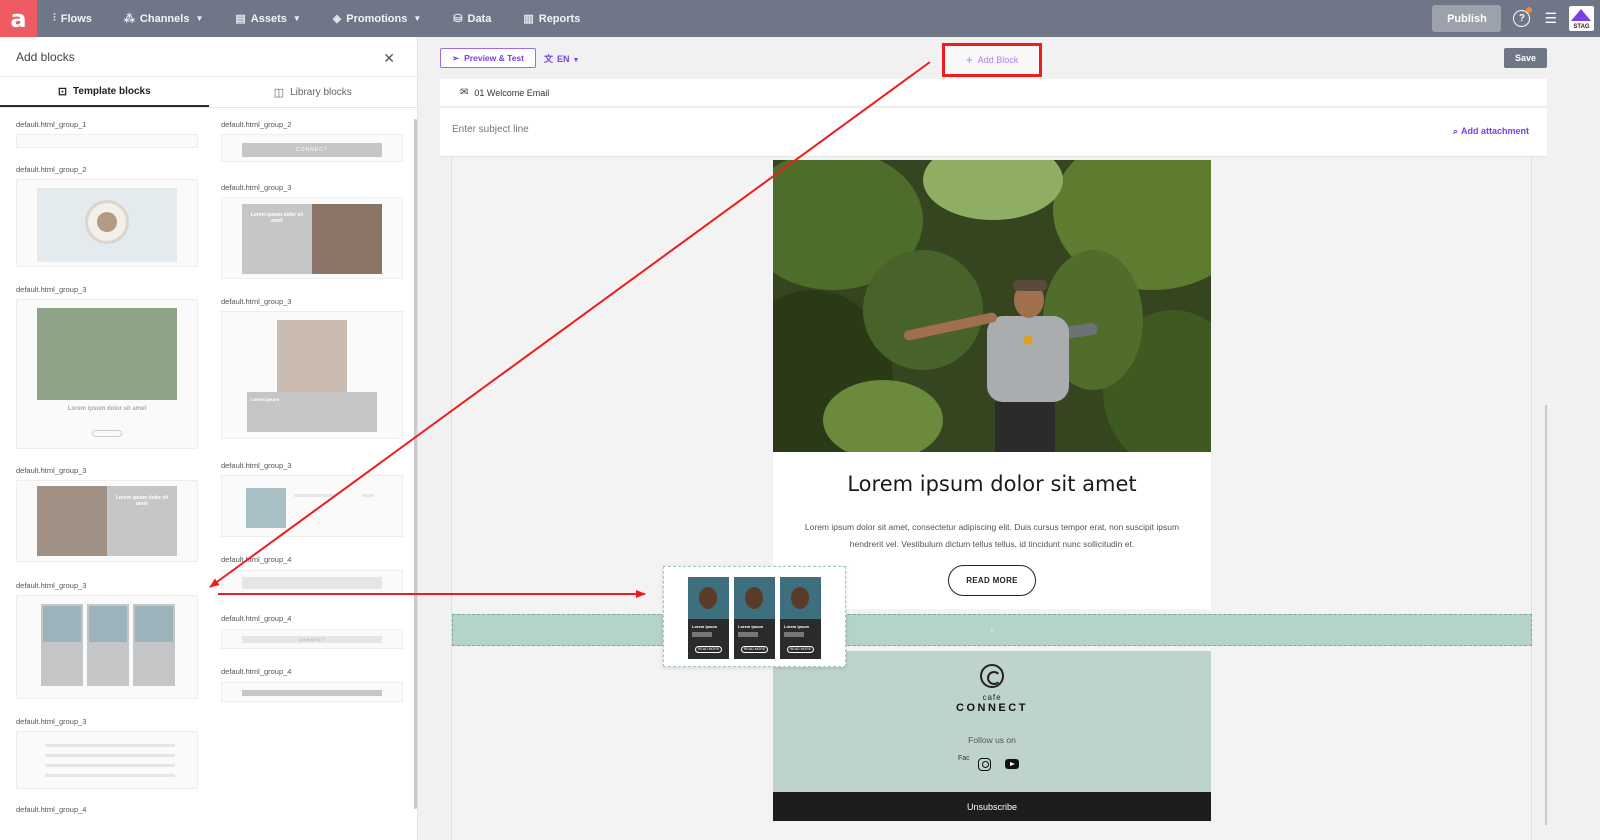 This screenshot has height=840, width=1600. Describe the element at coordinates (652, 129) in the screenshot. I see `subject-input` at that location.